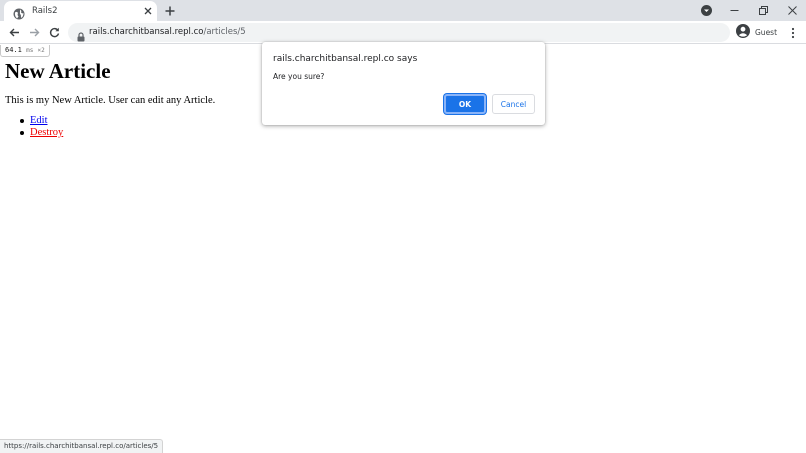 The height and width of the screenshot is (453, 806). Describe the element at coordinates (41, 50) in the screenshot. I see `perf-extra: ×2` at that location.